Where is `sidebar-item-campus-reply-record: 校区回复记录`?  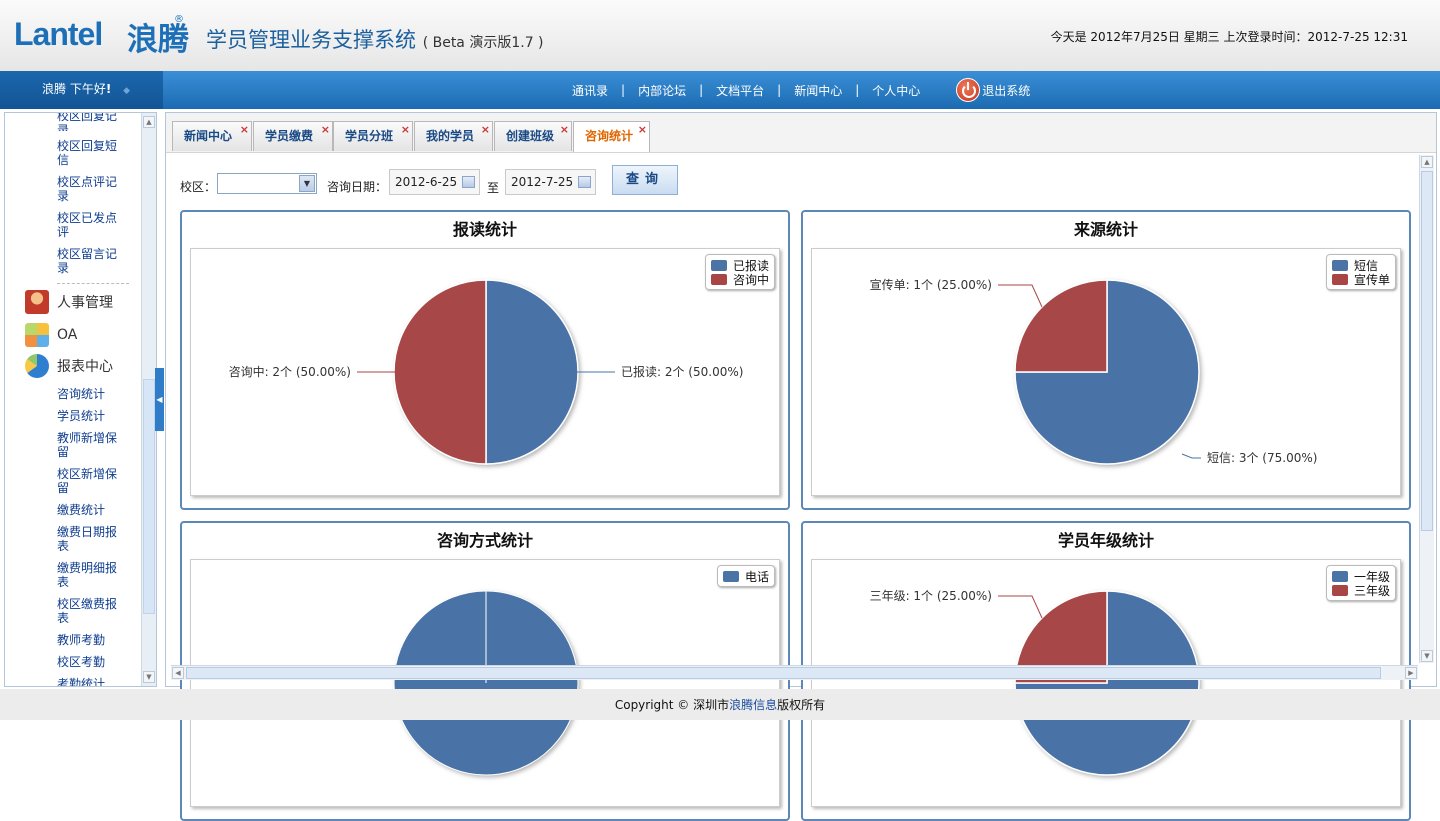
sidebar-item-campus-reply-record: 校区回复记录 is located at coordinates (92, 122).